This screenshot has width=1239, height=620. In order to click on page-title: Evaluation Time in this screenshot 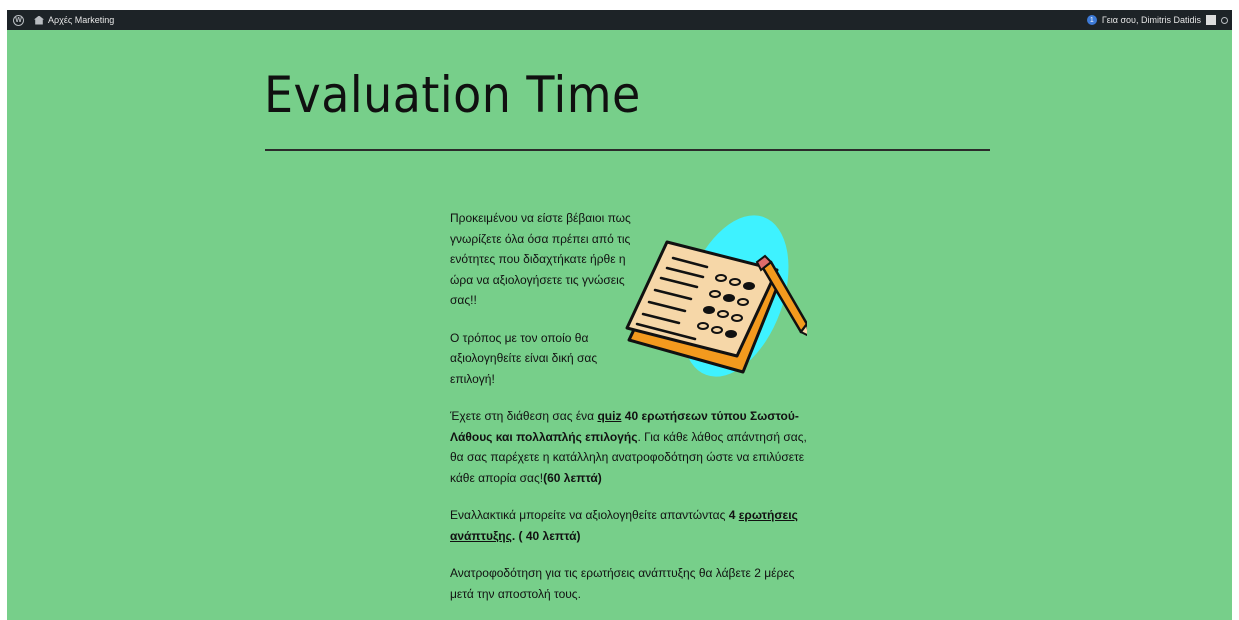, I will do `click(452, 95)`.